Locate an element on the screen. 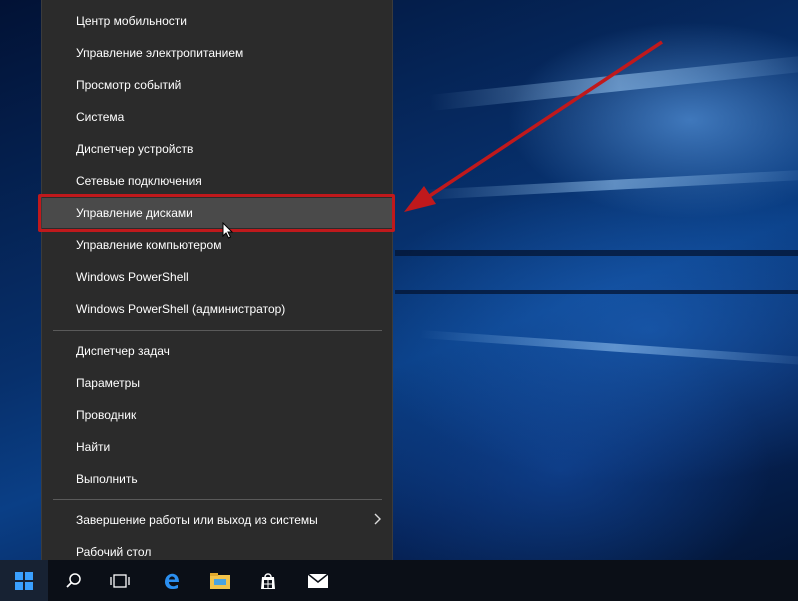  menu-item-run: Выполнить is located at coordinates (217, 479).